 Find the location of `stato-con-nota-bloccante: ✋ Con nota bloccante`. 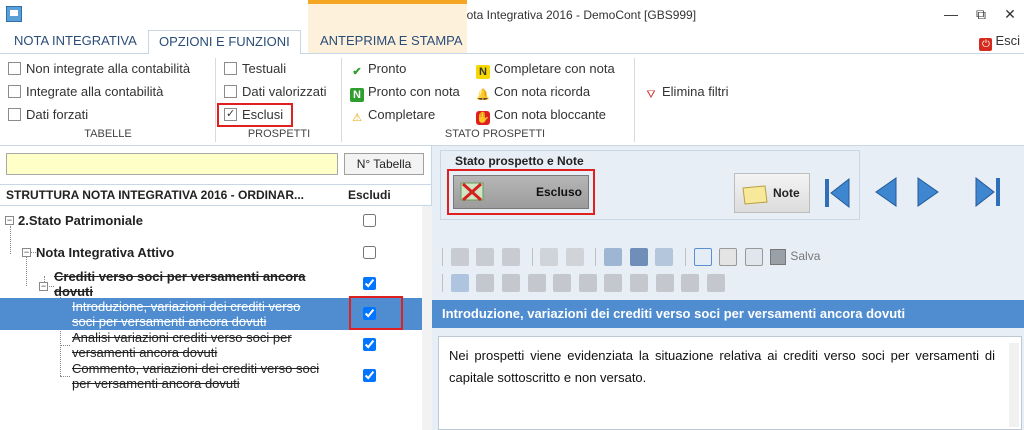

stato-con-nota-bloccante: ✋ Con nota bloccante is located at coordinates (541, 115).